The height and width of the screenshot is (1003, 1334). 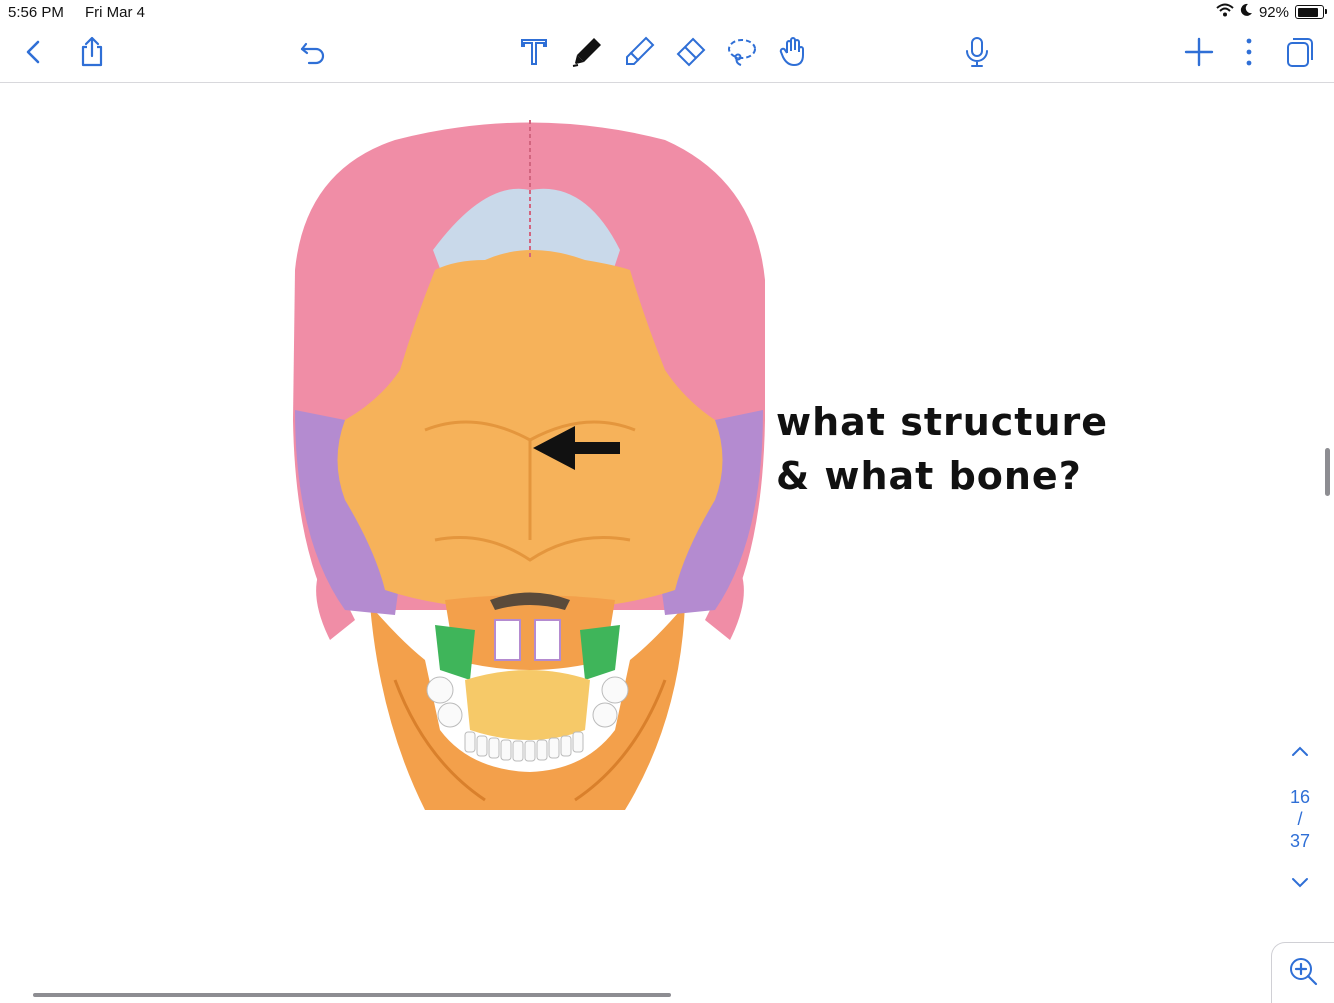 I want to click on battery-percent: 92%, so click(x=1273, y=12).